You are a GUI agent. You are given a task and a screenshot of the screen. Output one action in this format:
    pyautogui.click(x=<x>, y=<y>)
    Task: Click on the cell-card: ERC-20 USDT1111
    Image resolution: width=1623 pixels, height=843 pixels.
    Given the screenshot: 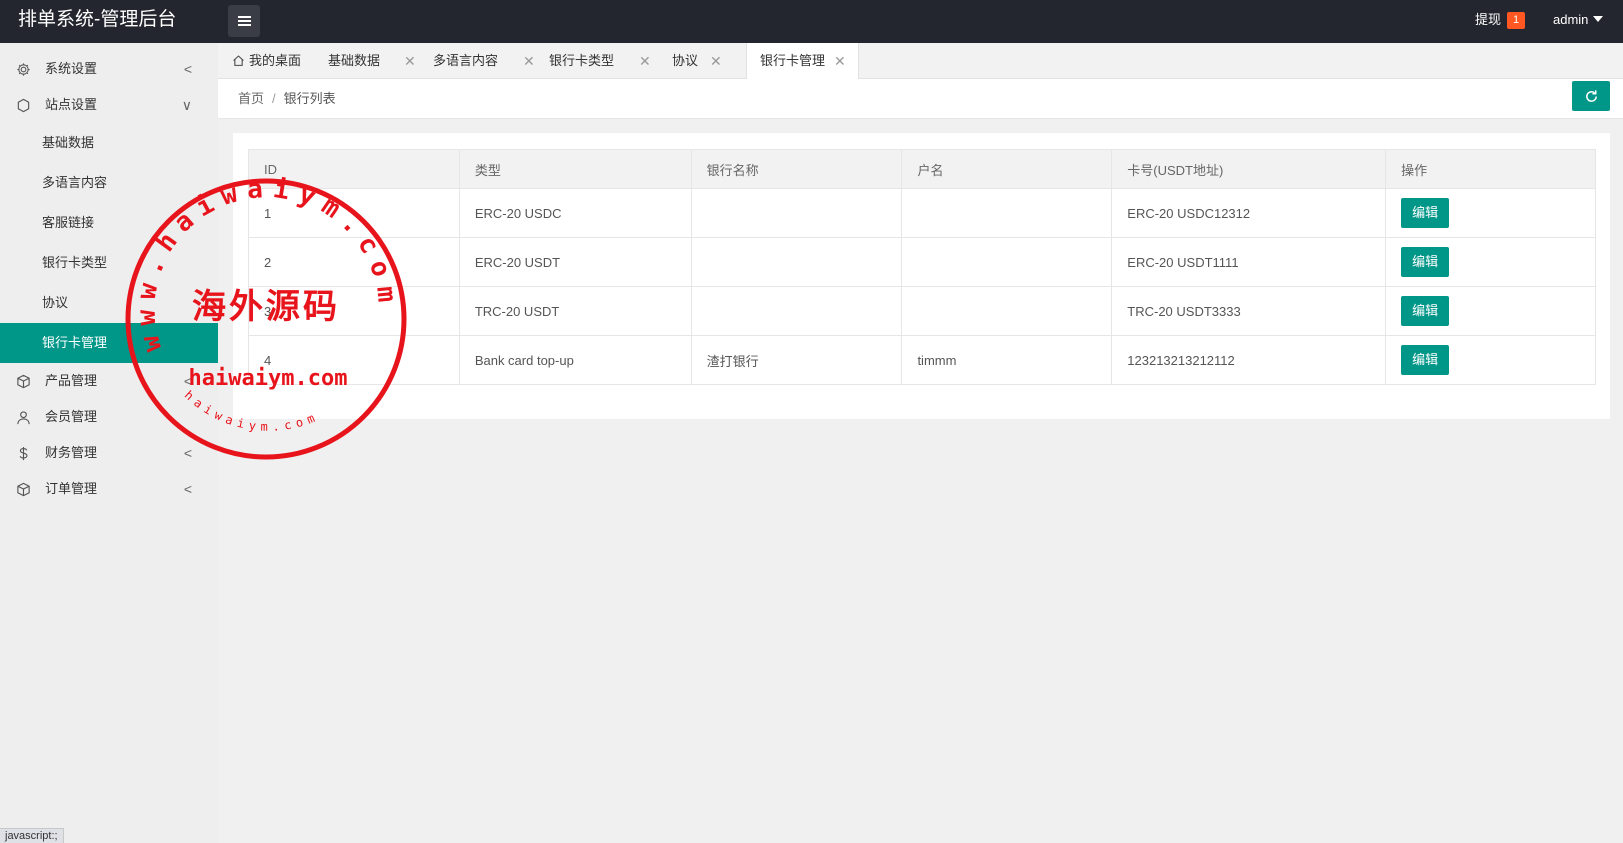 What is the action you would take?
    pyautogui.click(x=1249, y=262)
    